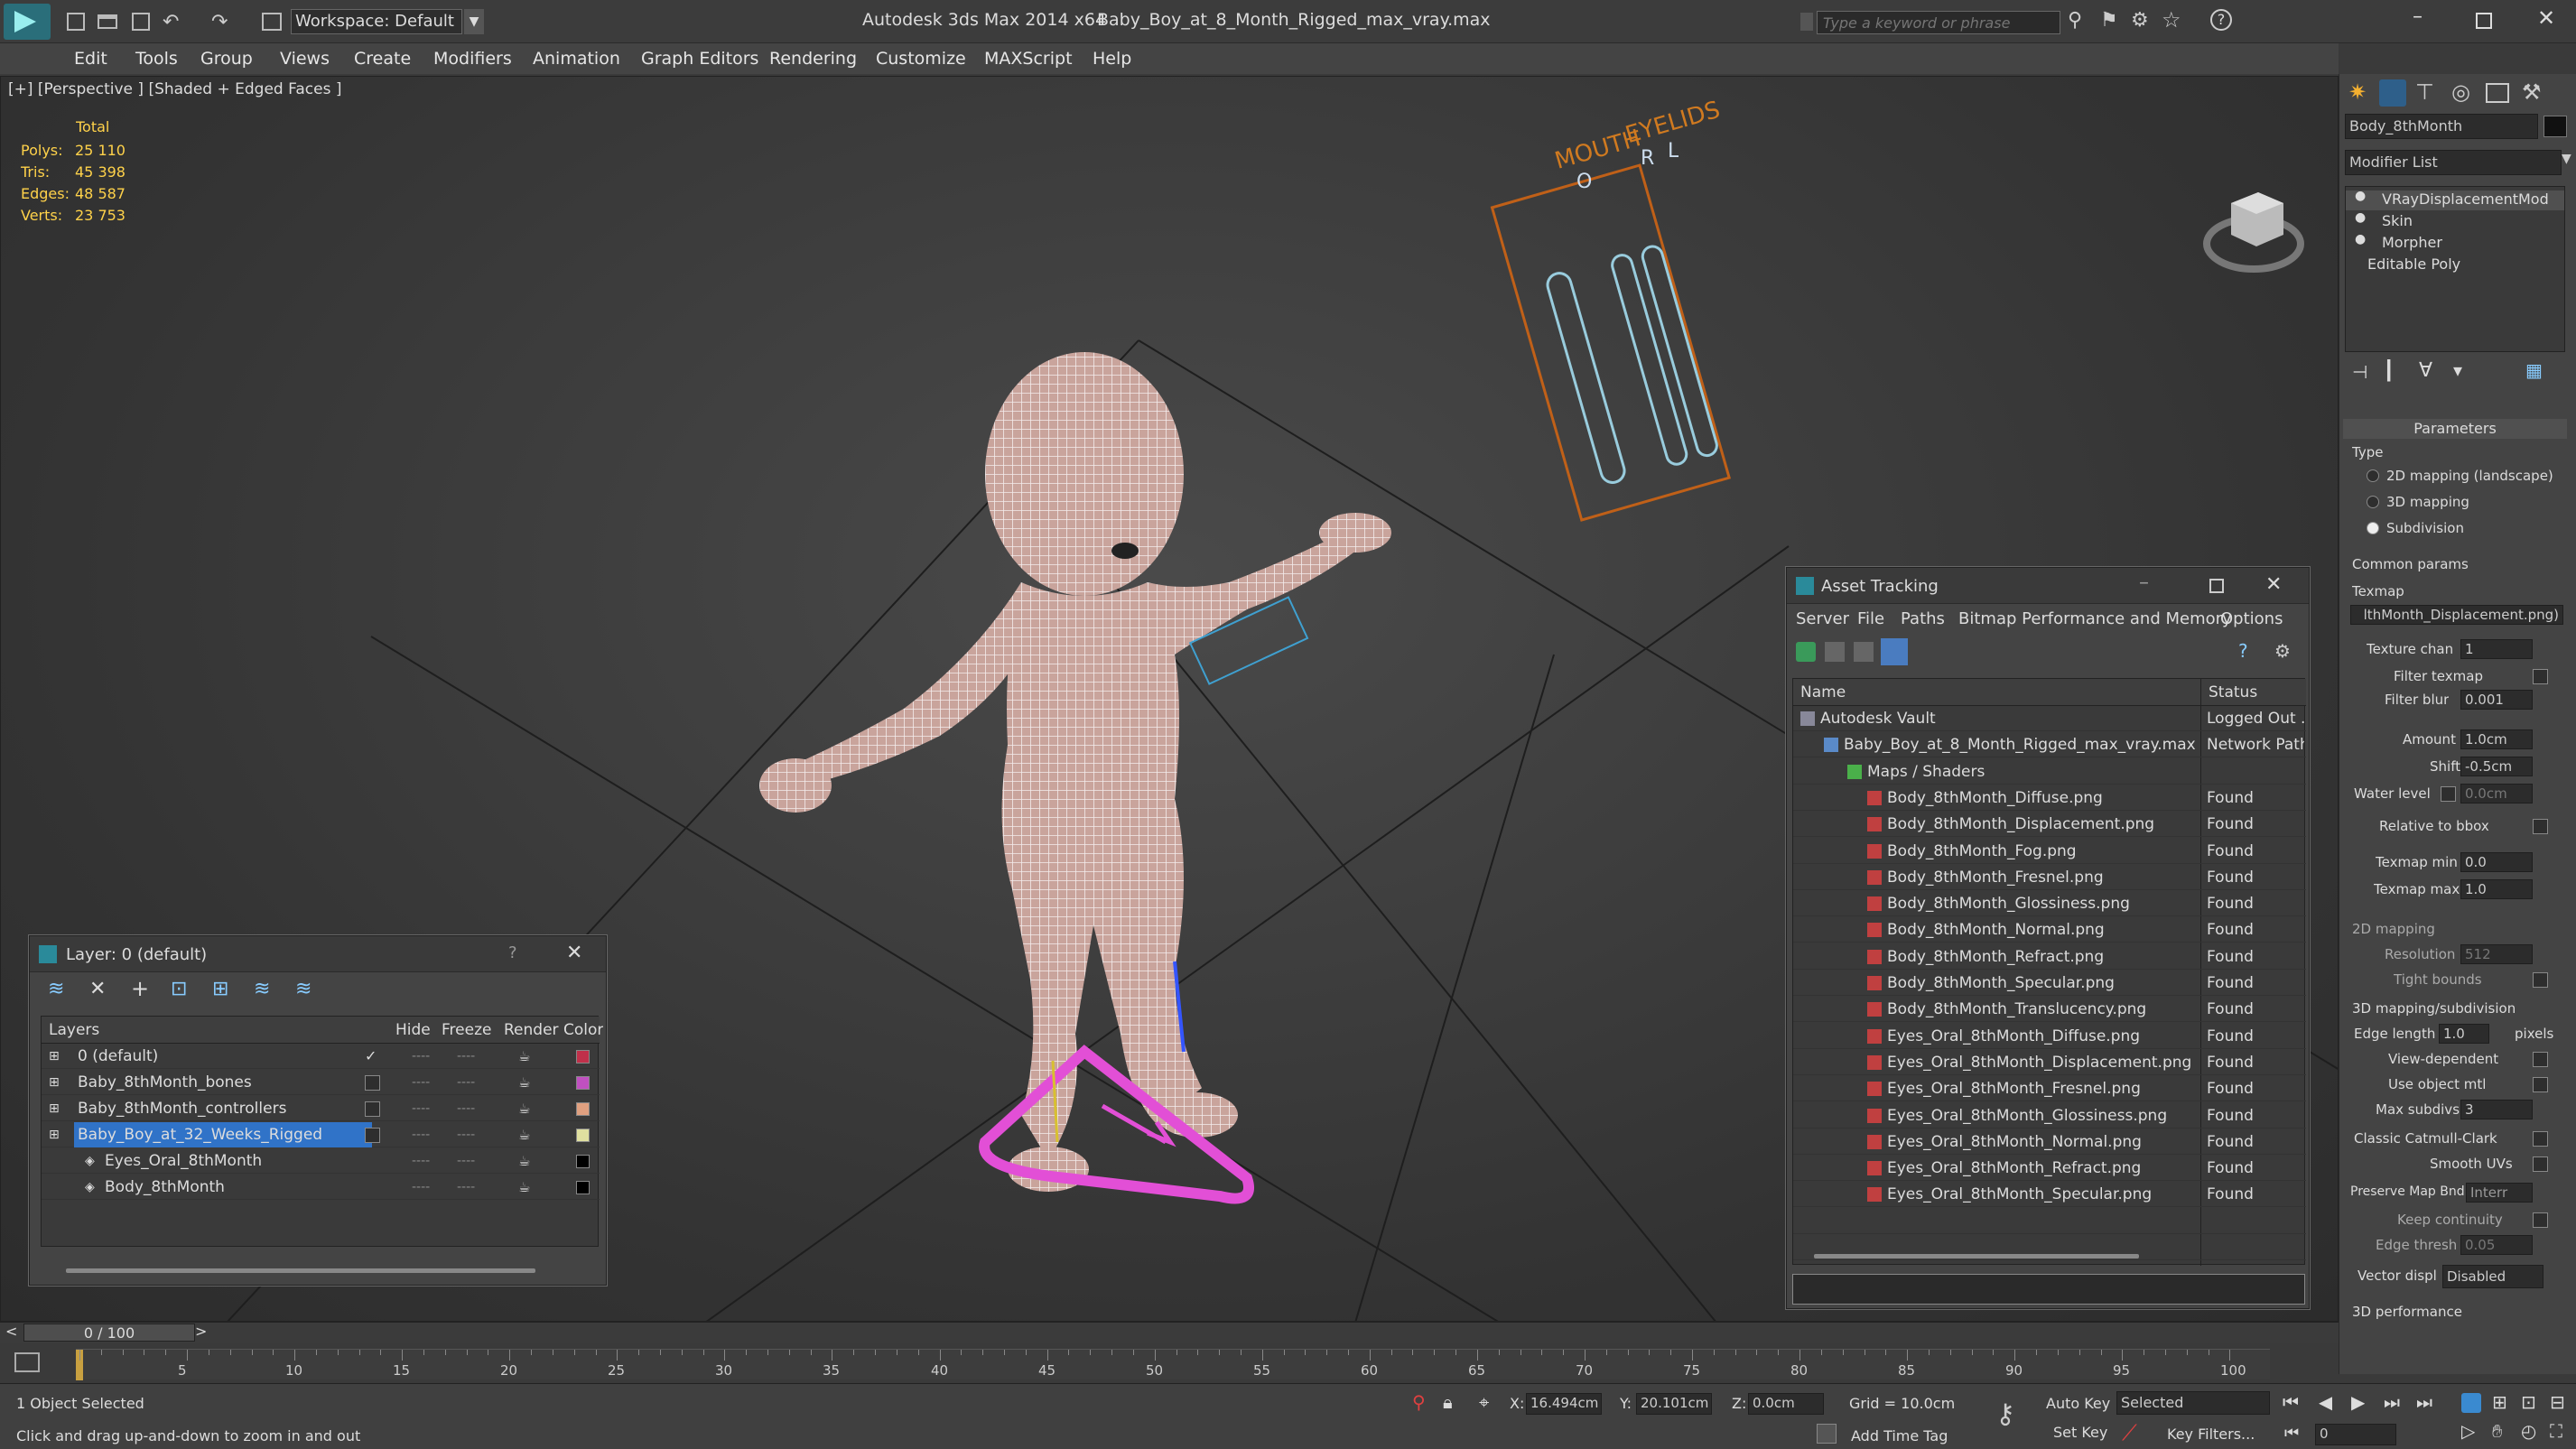  Describe the element at coordinates (376, 21) in the screenshot. I see `workspace-dropdown: Workspace: Default` at that location.